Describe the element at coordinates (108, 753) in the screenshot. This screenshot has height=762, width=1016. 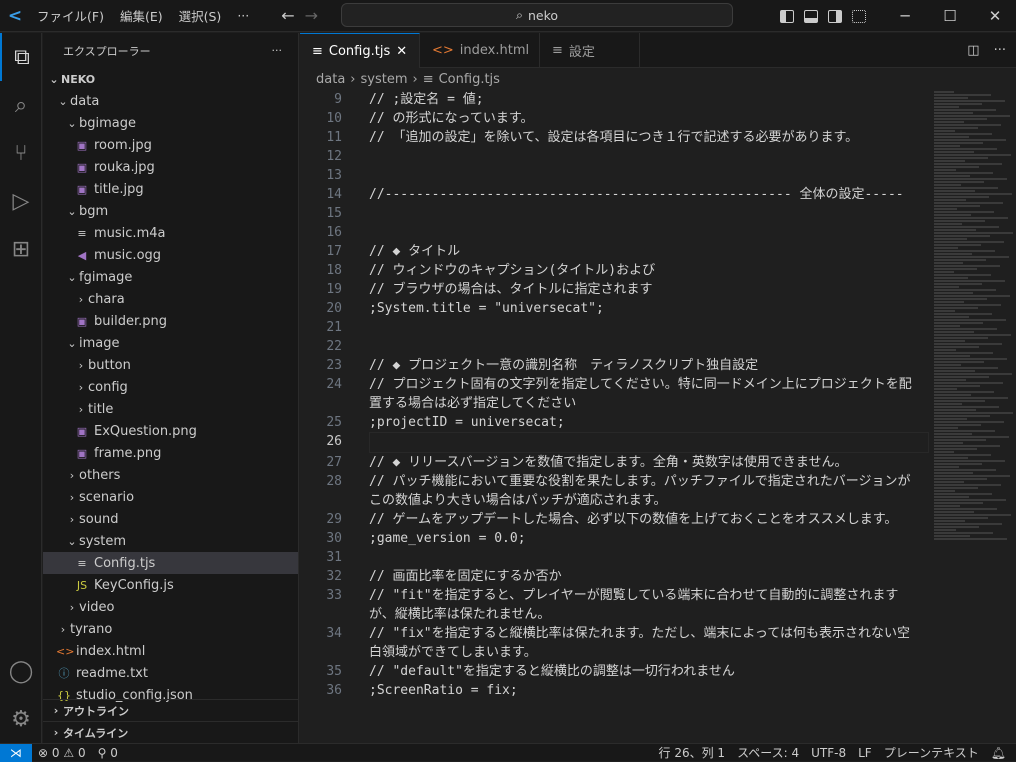
I see `ports-indicator: ⚲ 0` at that location.